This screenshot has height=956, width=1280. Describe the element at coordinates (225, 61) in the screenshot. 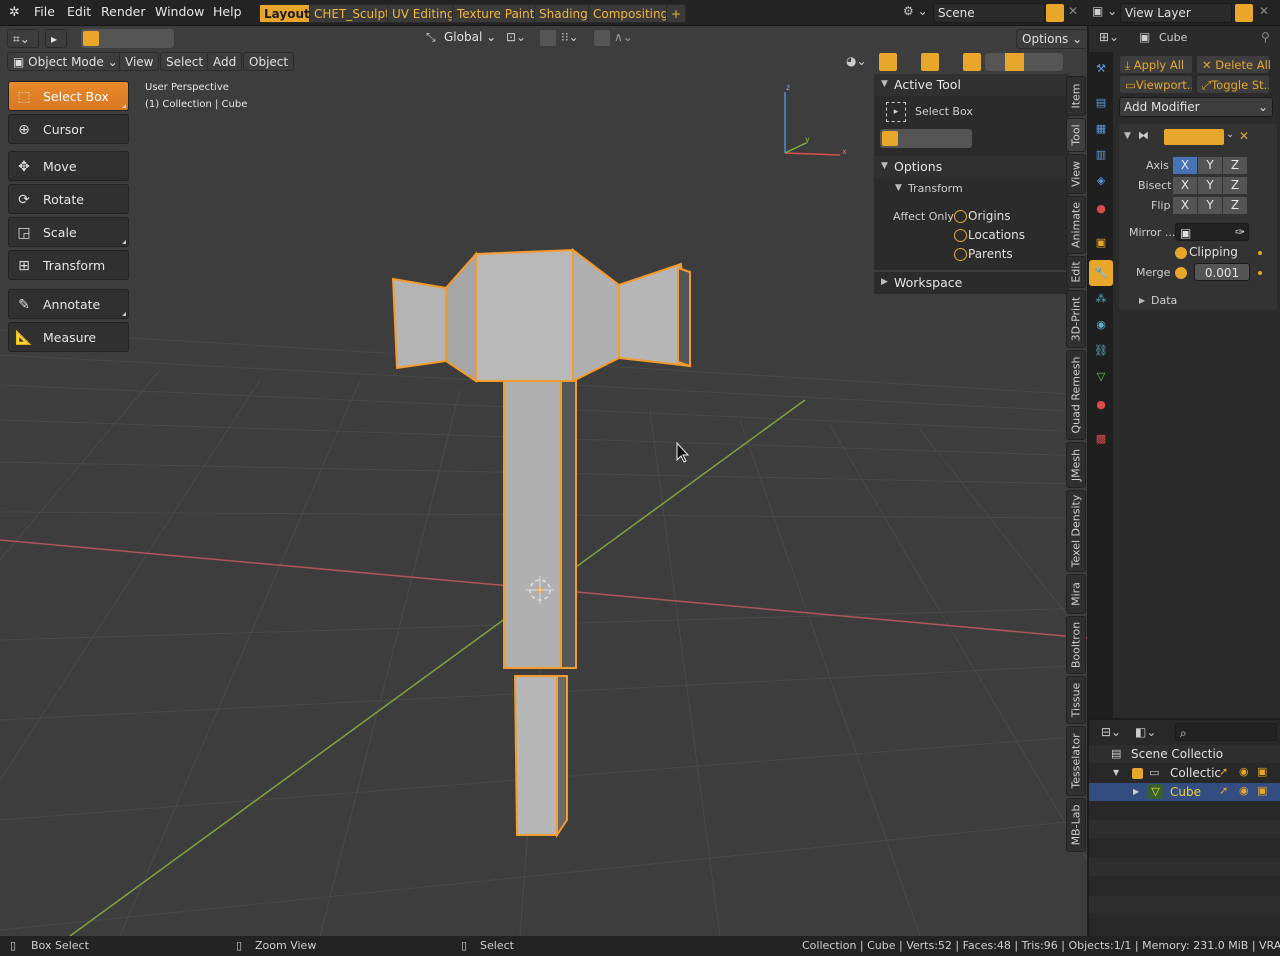

I see `menu-add: Add` at that location.